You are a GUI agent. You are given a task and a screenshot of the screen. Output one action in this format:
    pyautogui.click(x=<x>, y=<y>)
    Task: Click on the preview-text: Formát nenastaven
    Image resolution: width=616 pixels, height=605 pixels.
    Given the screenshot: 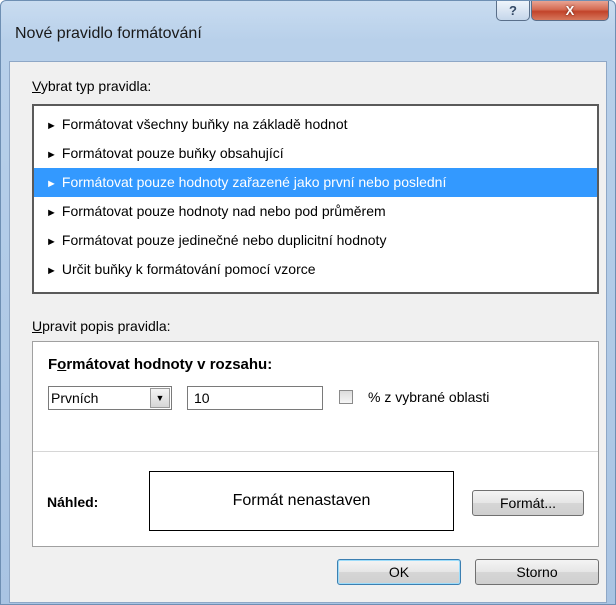 What is the action you would take?
    pyautogui.click(x=301, y=500)
    